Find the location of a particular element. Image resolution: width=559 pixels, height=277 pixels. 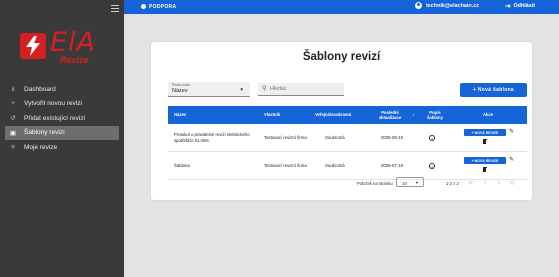

logout-button: ⇥ Odhlásit is located at coordinates (520, 6).